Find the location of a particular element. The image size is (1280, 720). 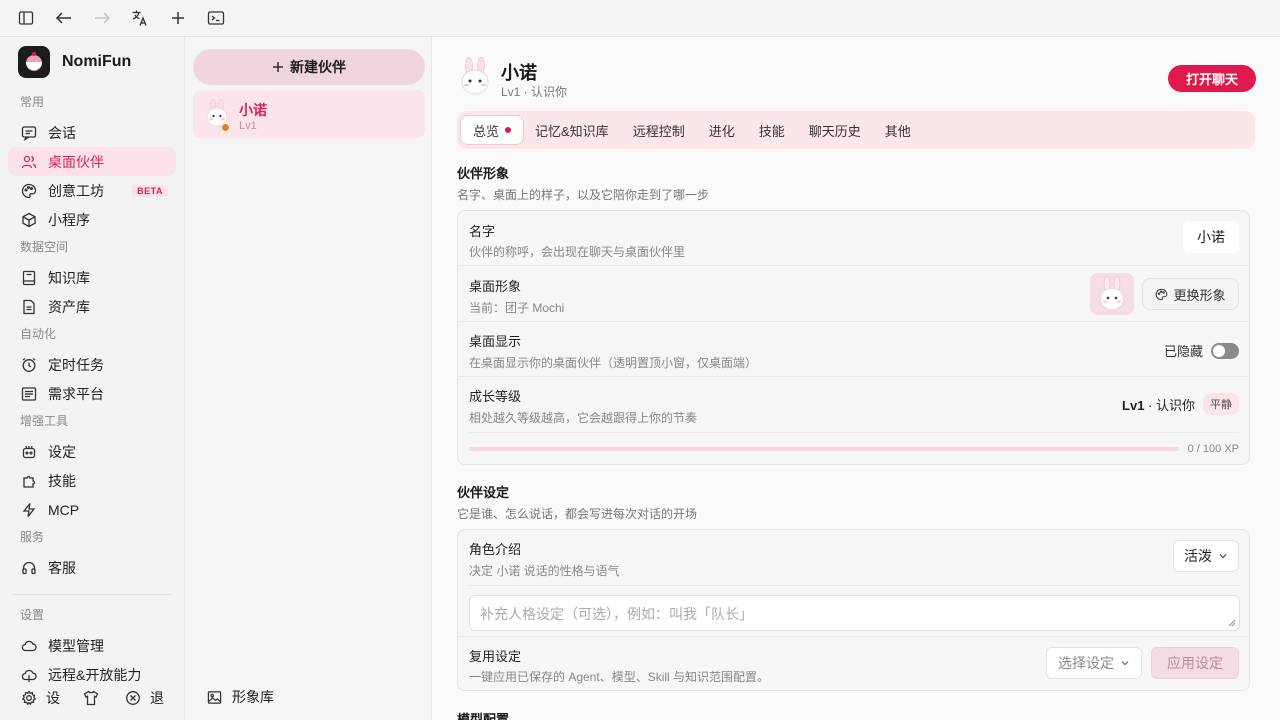

role-label: 角色介绍 is located at coordinates (495, 549).